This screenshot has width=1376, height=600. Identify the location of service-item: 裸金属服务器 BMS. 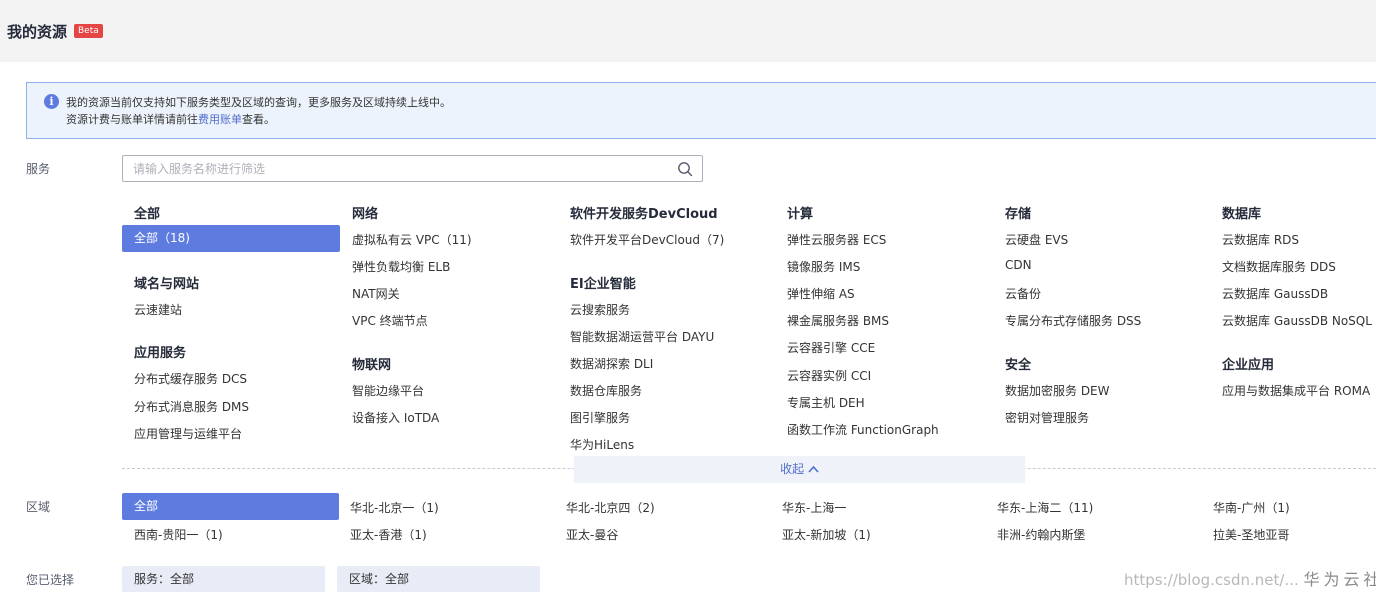
(838, 320).